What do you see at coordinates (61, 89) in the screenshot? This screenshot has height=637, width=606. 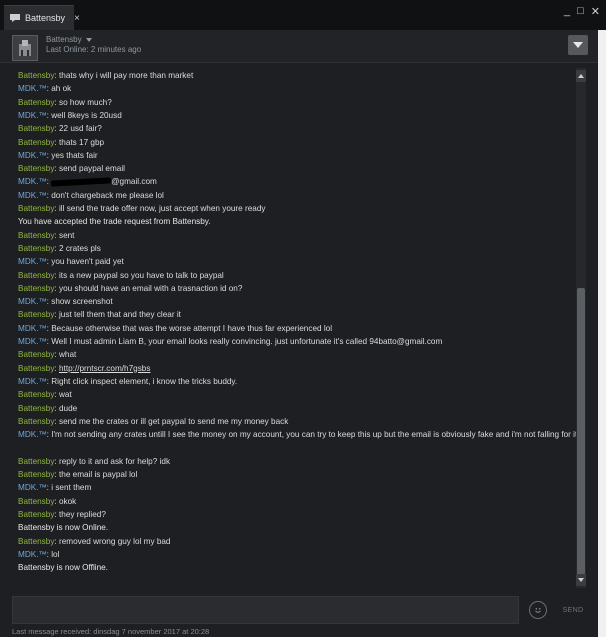 I see `message-text: ah ok` at bounding box center [61, 89].